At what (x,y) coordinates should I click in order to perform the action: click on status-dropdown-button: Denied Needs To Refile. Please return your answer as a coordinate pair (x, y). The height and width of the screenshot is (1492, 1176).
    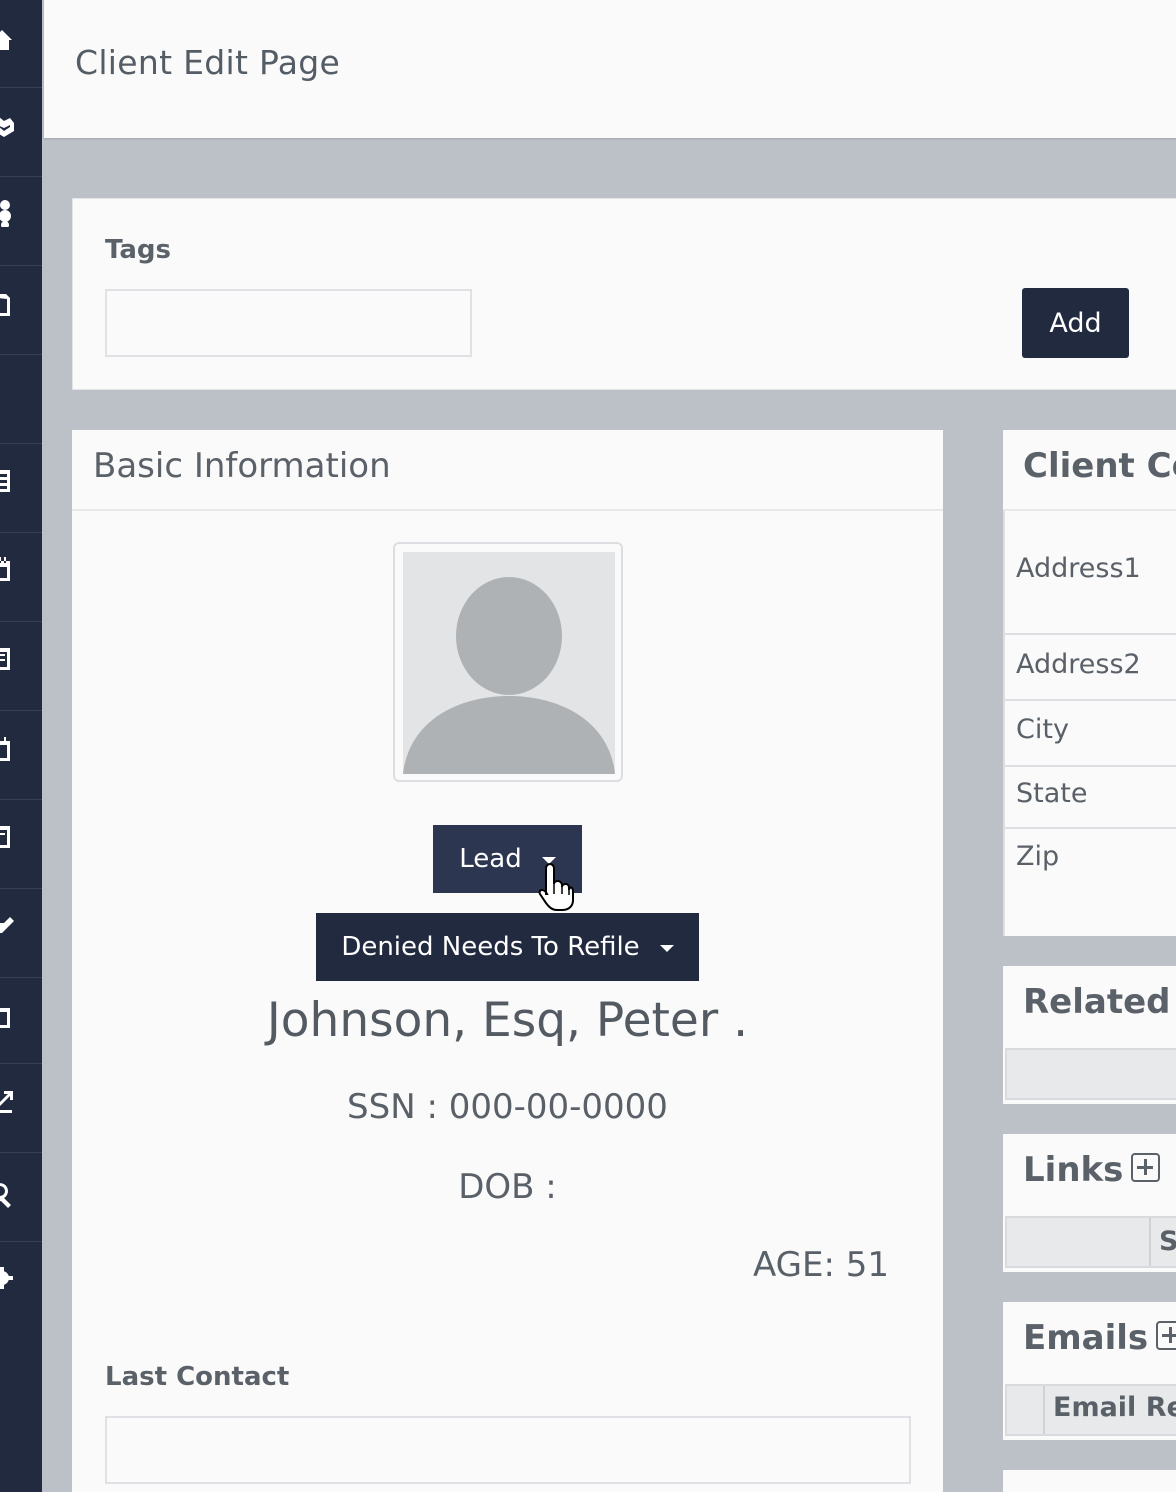
    Looking at the image, I should click on (507, 947).